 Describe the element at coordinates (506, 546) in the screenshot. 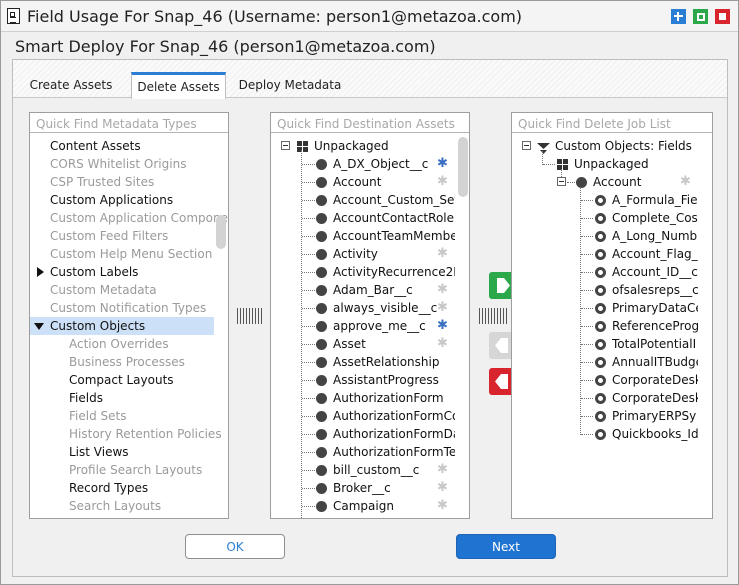

I see `next-button: Next` at that location.